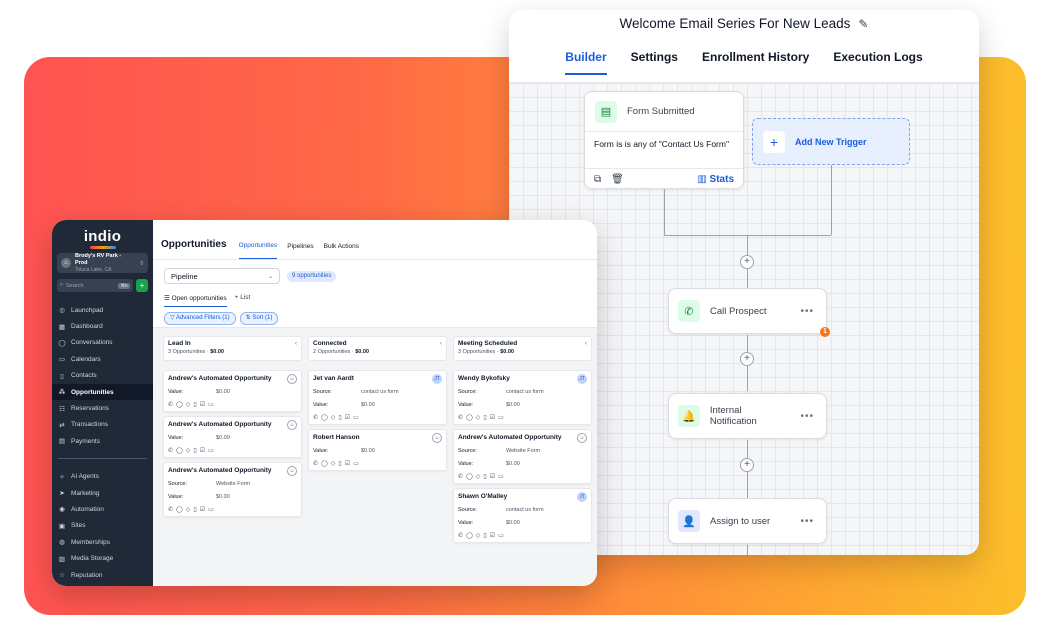 The width and height of the screenshot is (1051, 644). I want to click on tab-open-opportunities: ☰ Open opportunities, so click(195, 300).